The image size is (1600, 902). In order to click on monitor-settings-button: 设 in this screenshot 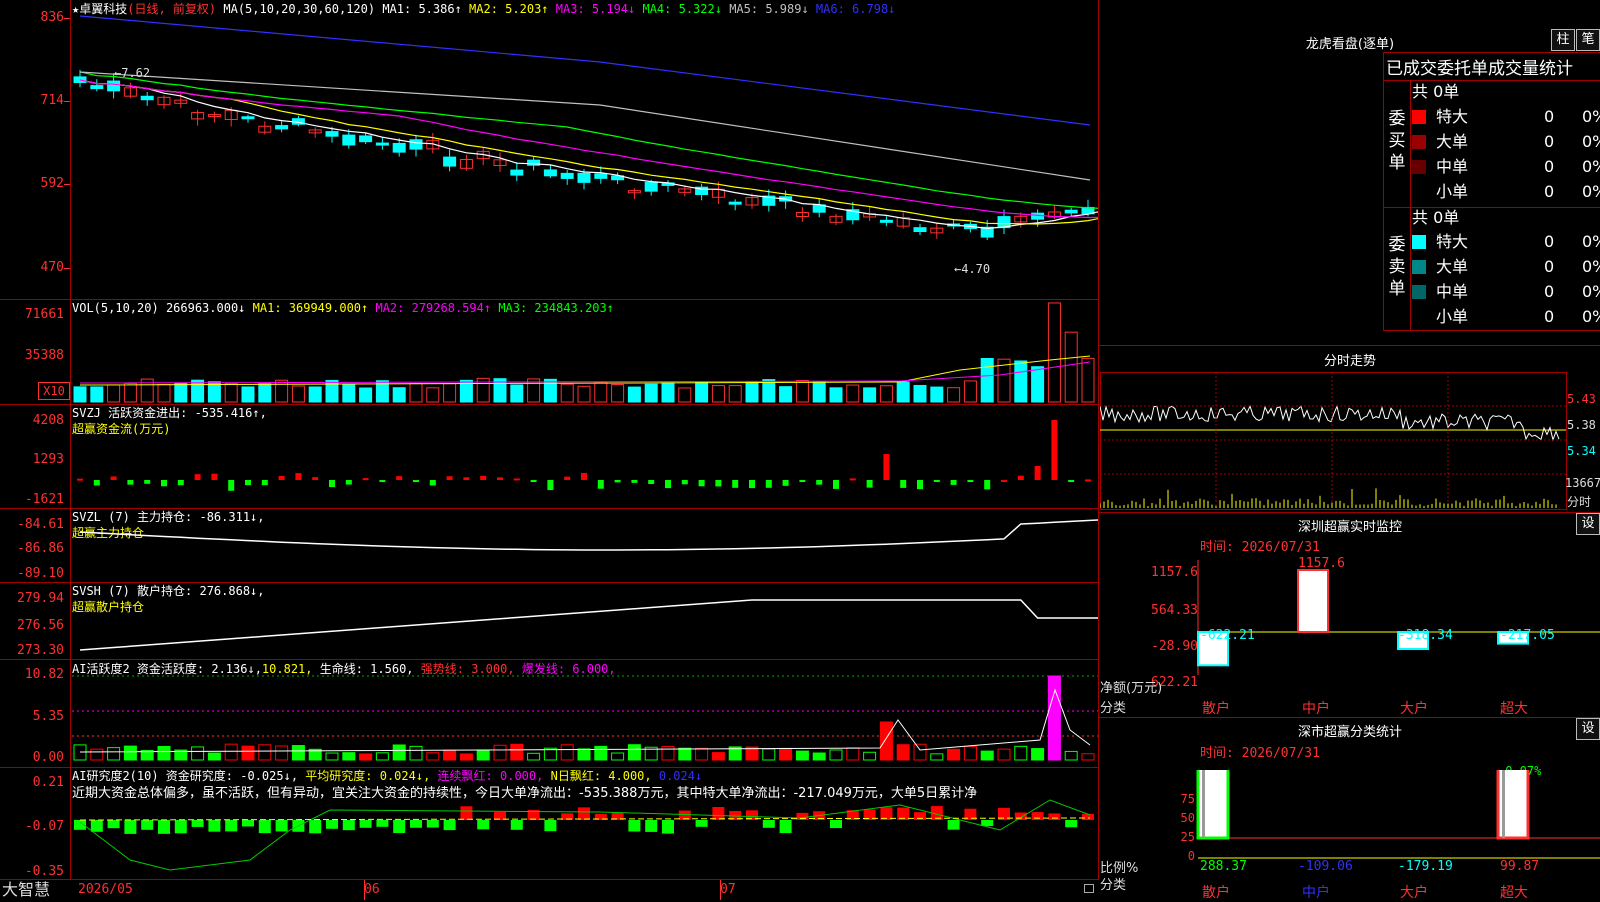, I will do `click(1588, 524)`.